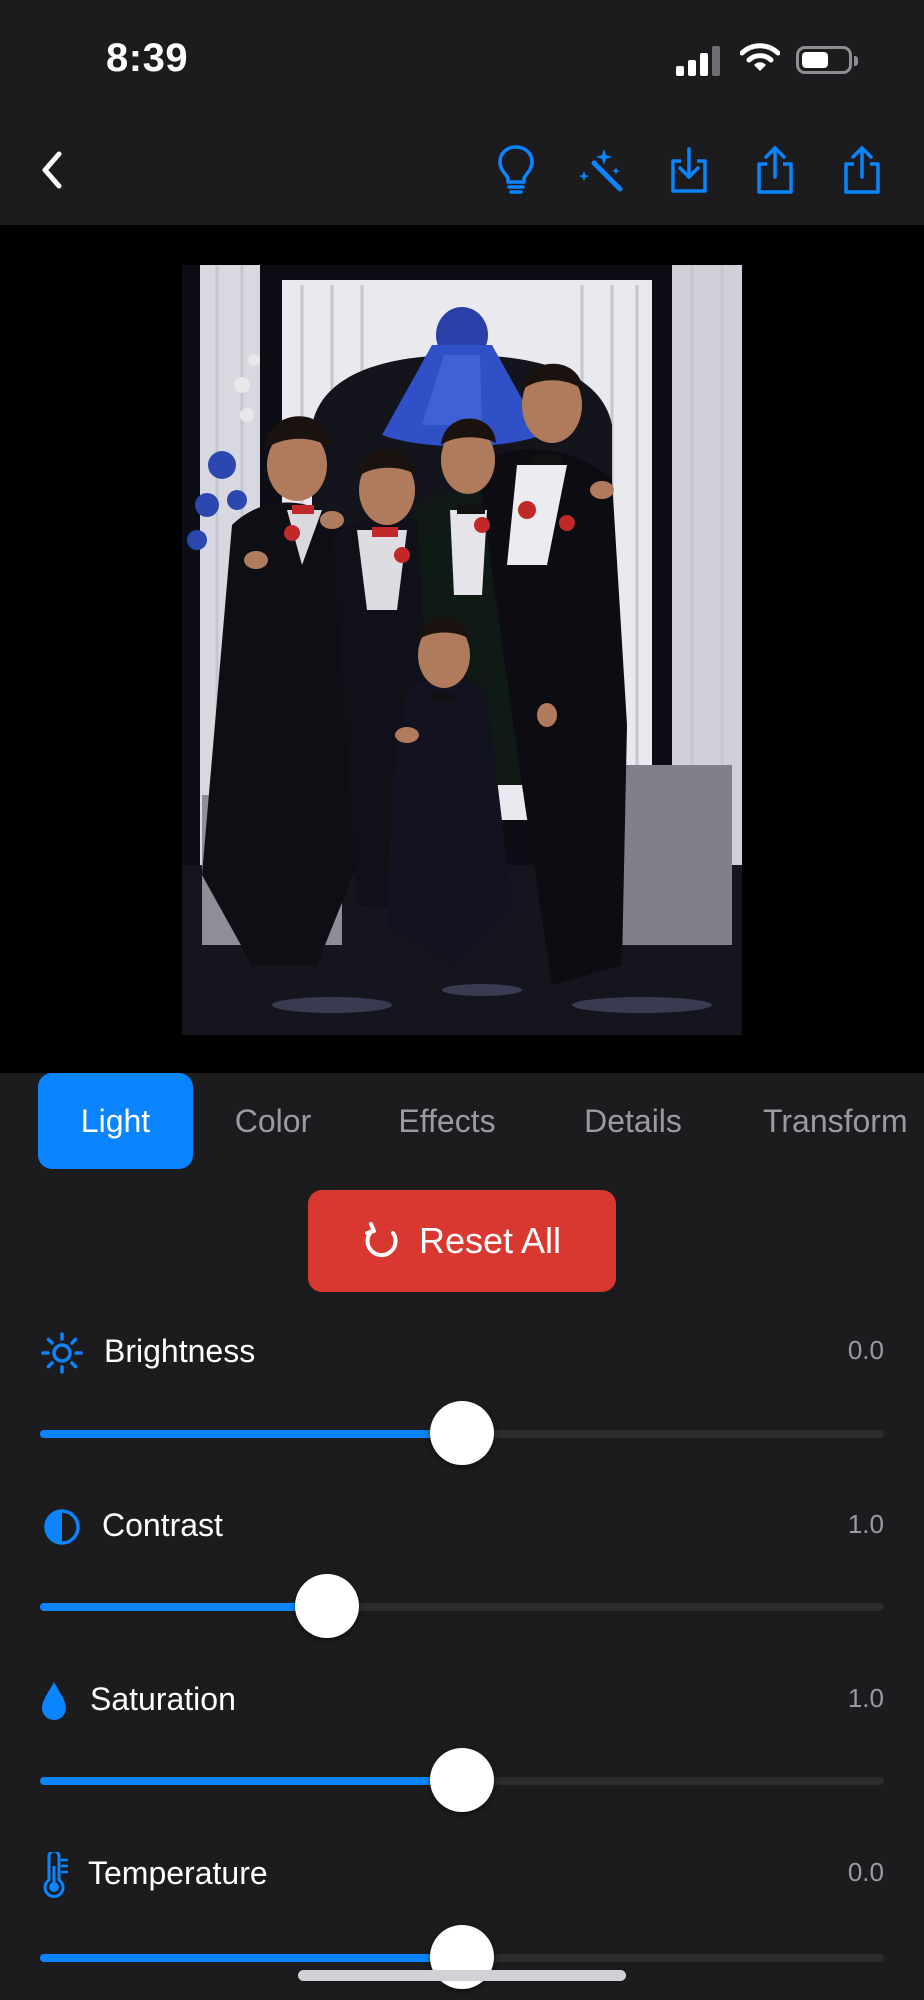 This screenshot has height=2000, width=924. Describe the element at coordinates (462, 172) in the screenshot. I see `toolbar` at that location.